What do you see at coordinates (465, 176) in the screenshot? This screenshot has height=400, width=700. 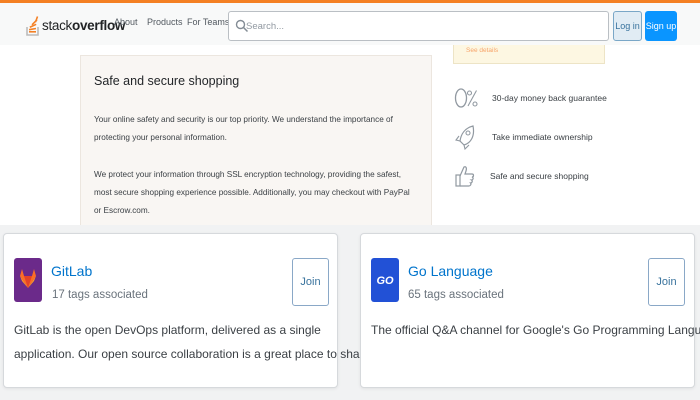 I see `thumbs-up-icon` at bounding box center [465, 176].